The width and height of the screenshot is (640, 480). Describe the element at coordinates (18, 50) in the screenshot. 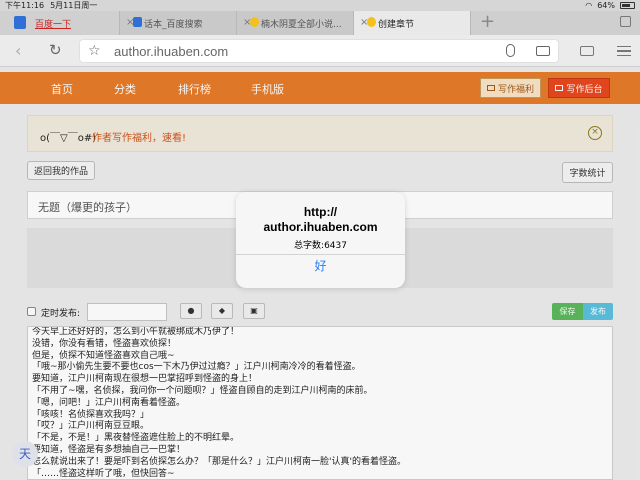

I see `back-icon: ‹` at that location.